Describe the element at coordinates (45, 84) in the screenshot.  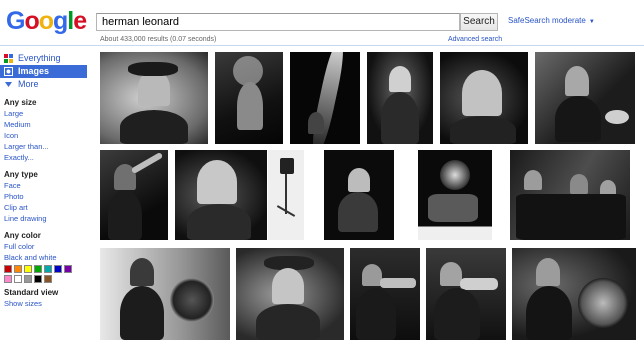
I see `nav-item-more: More` at that location.